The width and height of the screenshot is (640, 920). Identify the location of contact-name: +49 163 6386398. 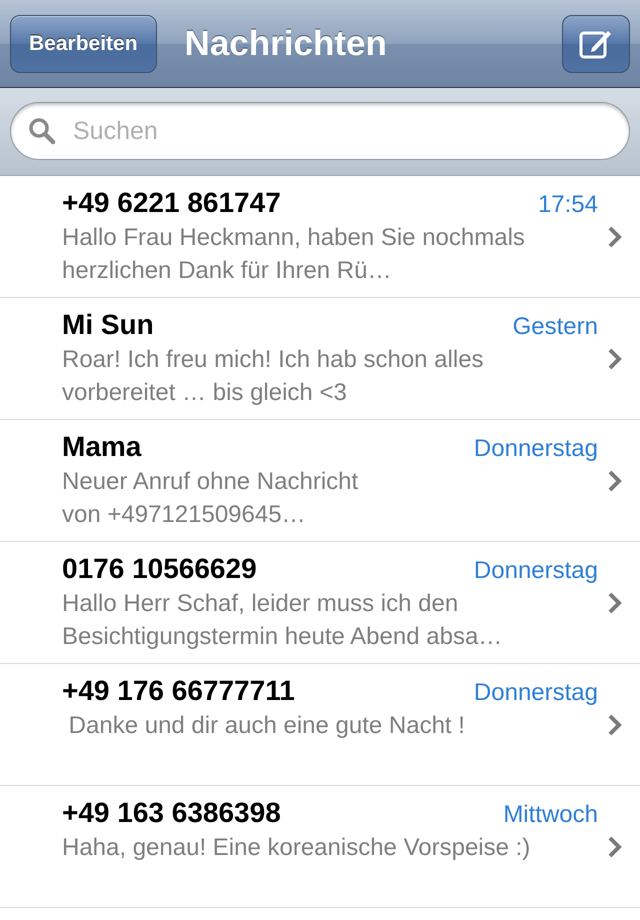
(171, 812).